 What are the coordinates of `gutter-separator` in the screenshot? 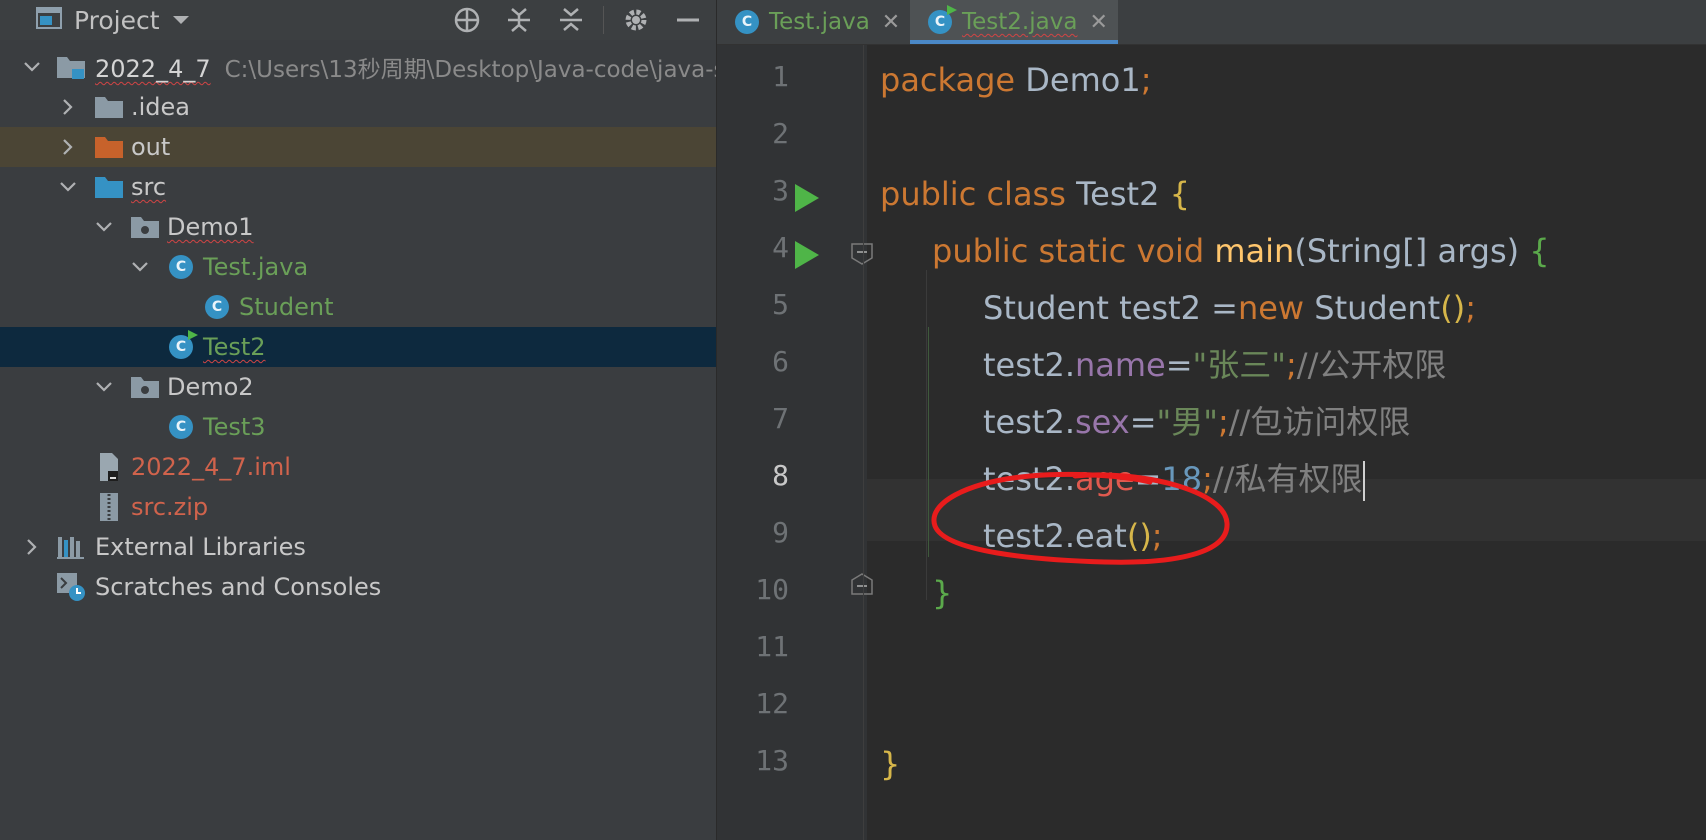 It's located at (863, 442).